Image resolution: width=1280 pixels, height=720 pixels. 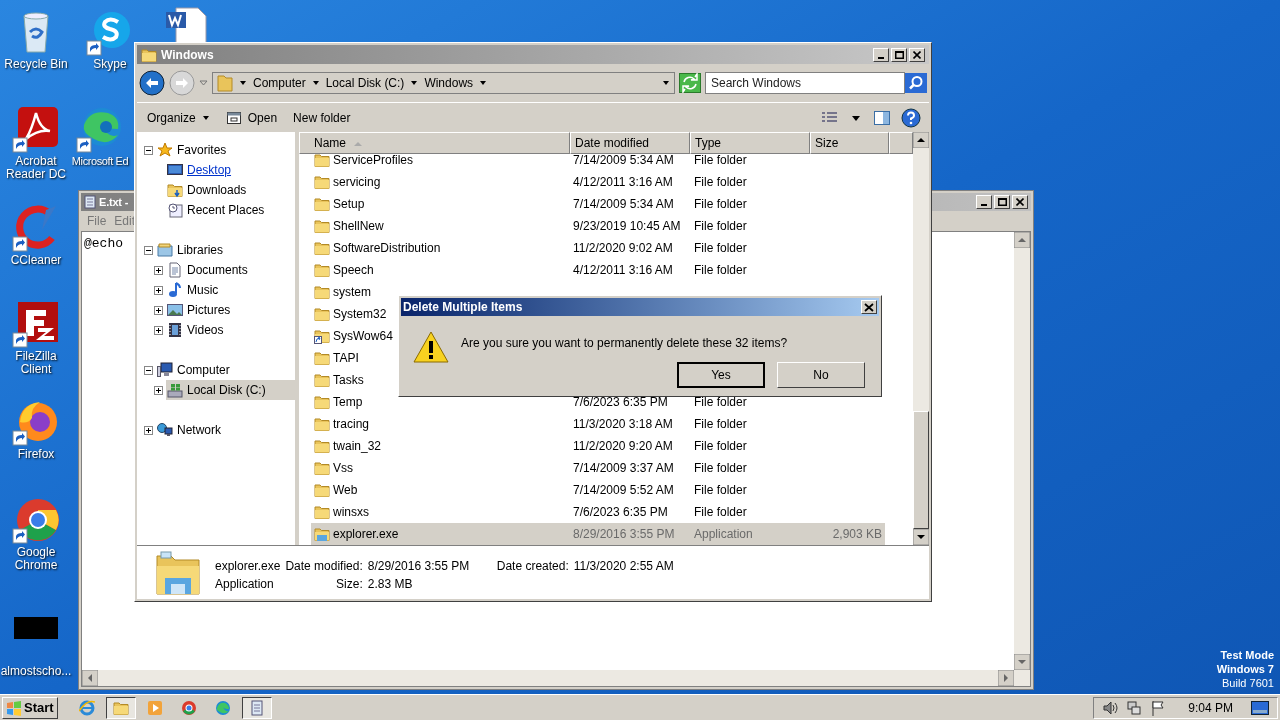 What do you see at coordinates (1247, 655) in the screenshot?
I see `system-notice-text: Test Mode` at bounding box center [1247, 655].